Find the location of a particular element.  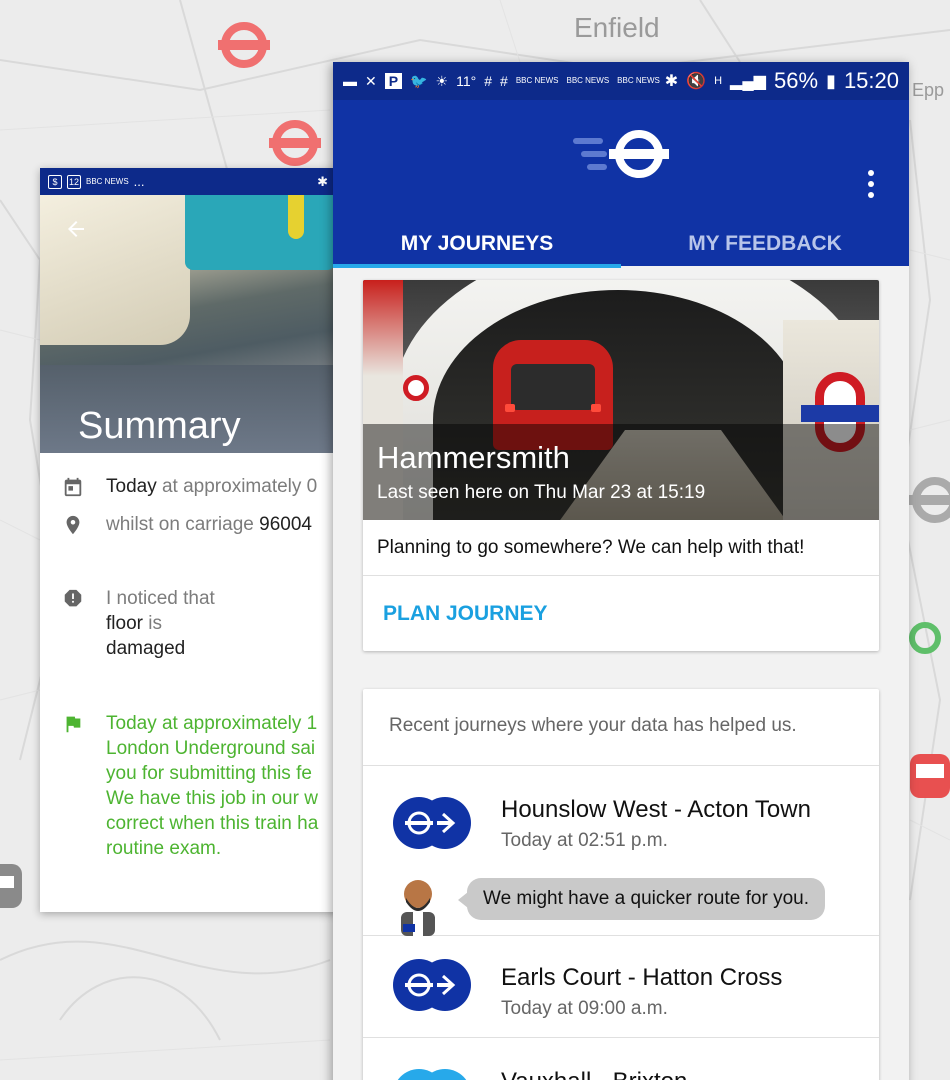

notice-row: I noticed that floor is damaged is located at coordinates (138, 623).